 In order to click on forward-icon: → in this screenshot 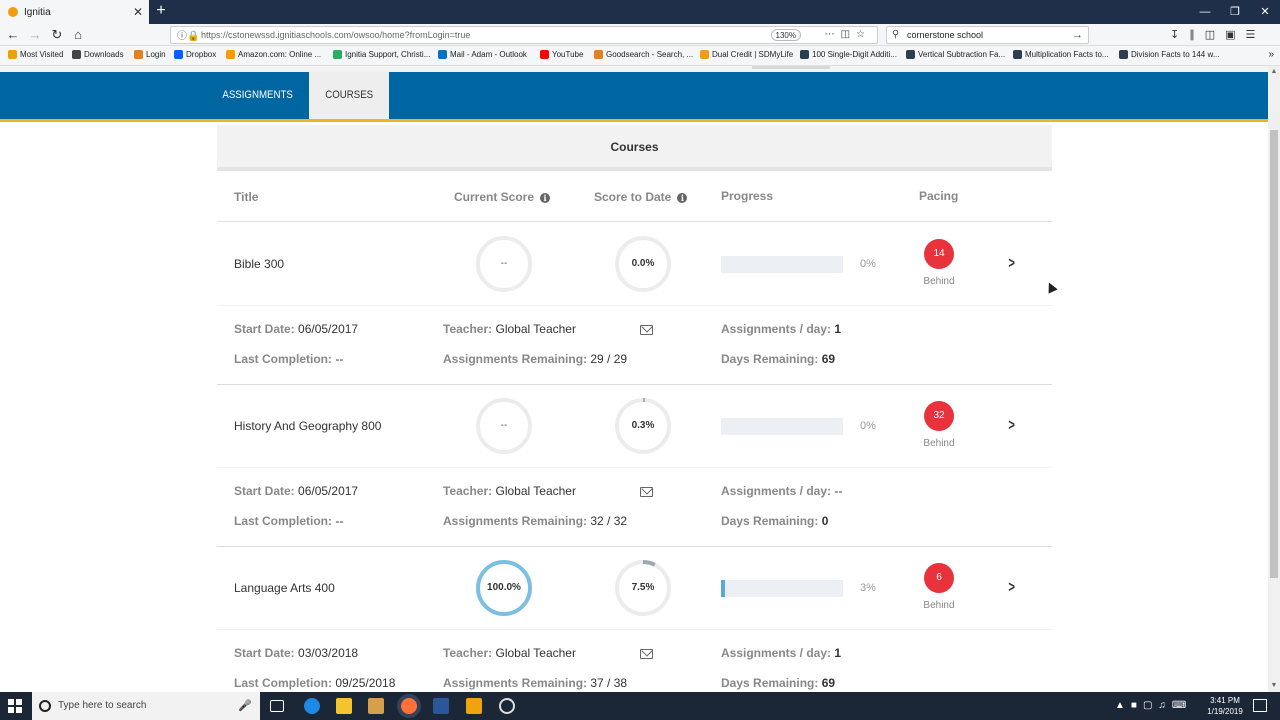, I will do `click(35, 35)`.